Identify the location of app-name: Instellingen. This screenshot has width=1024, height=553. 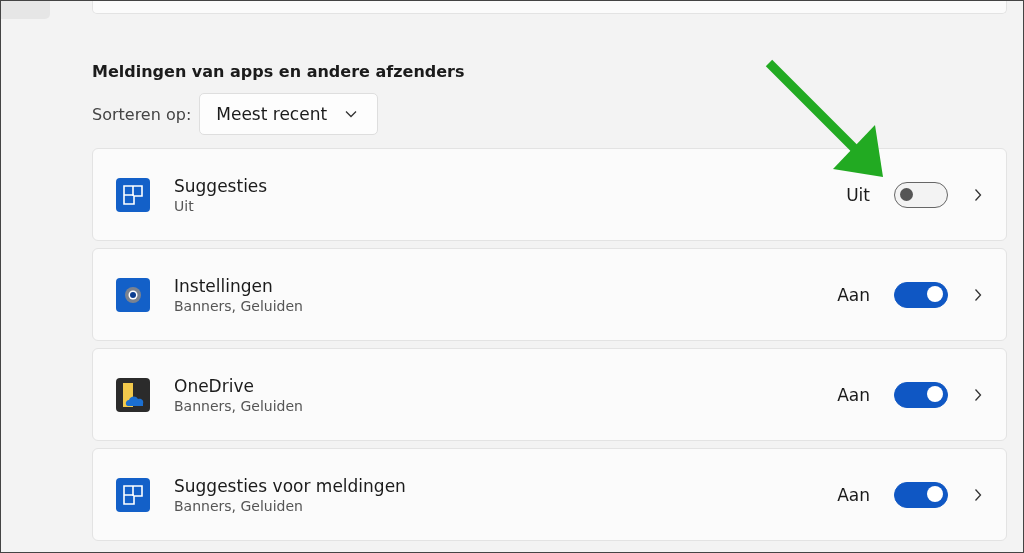
(224, 285).